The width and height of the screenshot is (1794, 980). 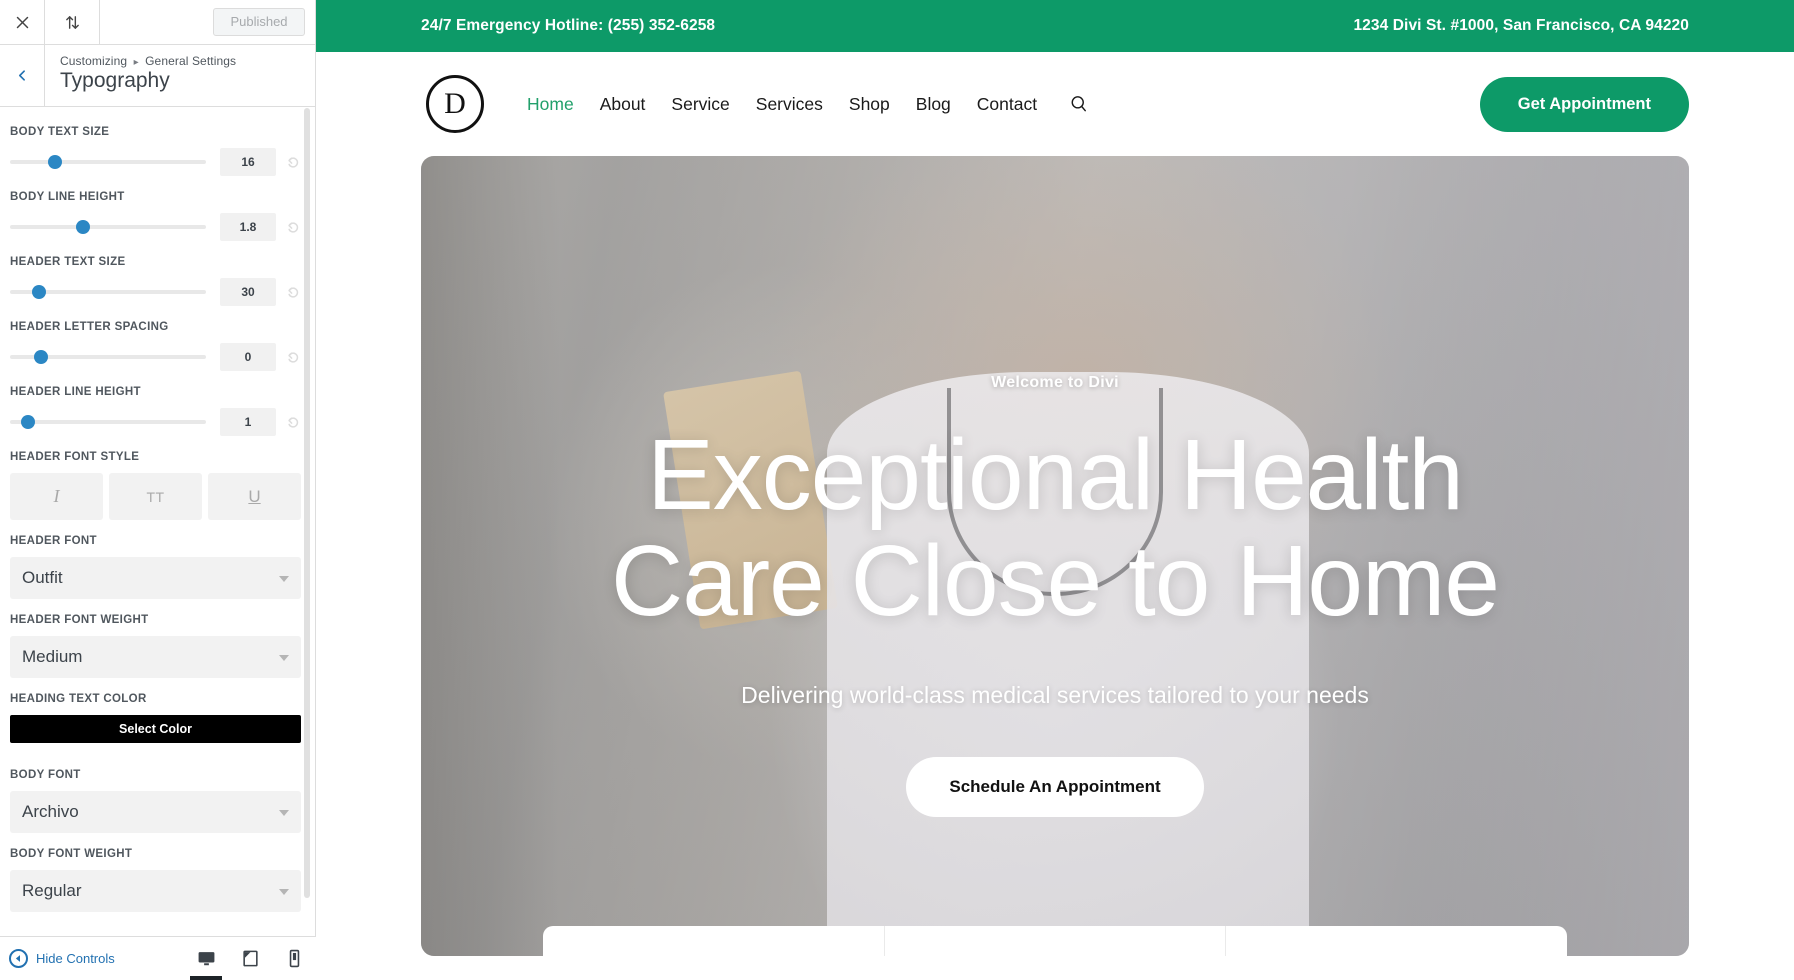 I want to click on nav-item-services: Services, so click(x=789, y=104).